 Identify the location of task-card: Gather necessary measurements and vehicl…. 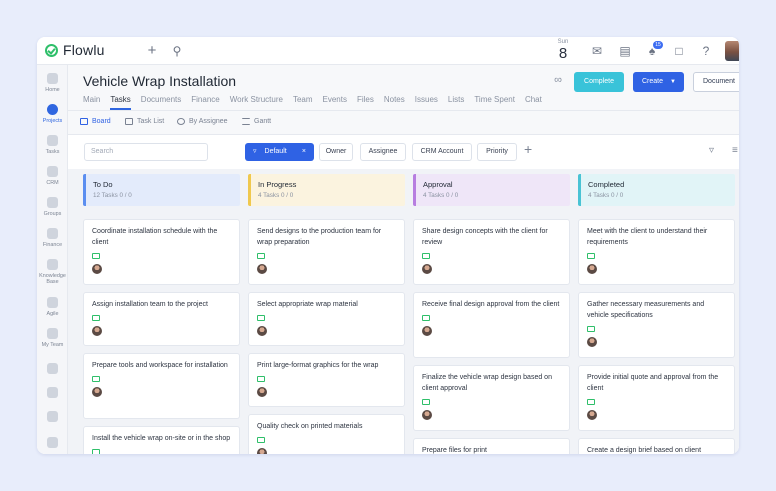
(656, 325).